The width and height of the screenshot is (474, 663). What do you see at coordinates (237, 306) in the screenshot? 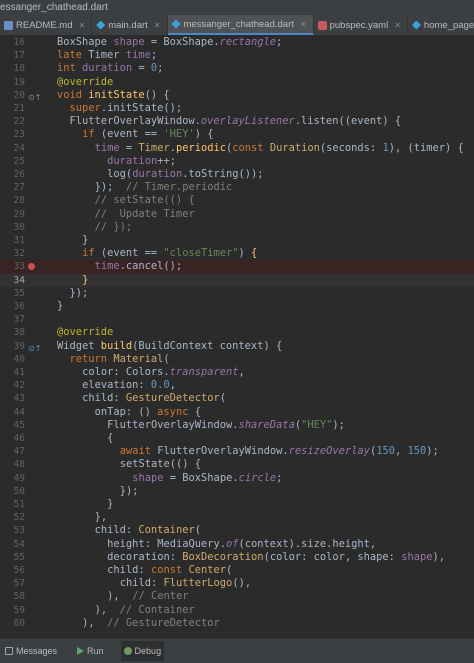
I see `code-line: 36}` at bounding box center [237, 306].